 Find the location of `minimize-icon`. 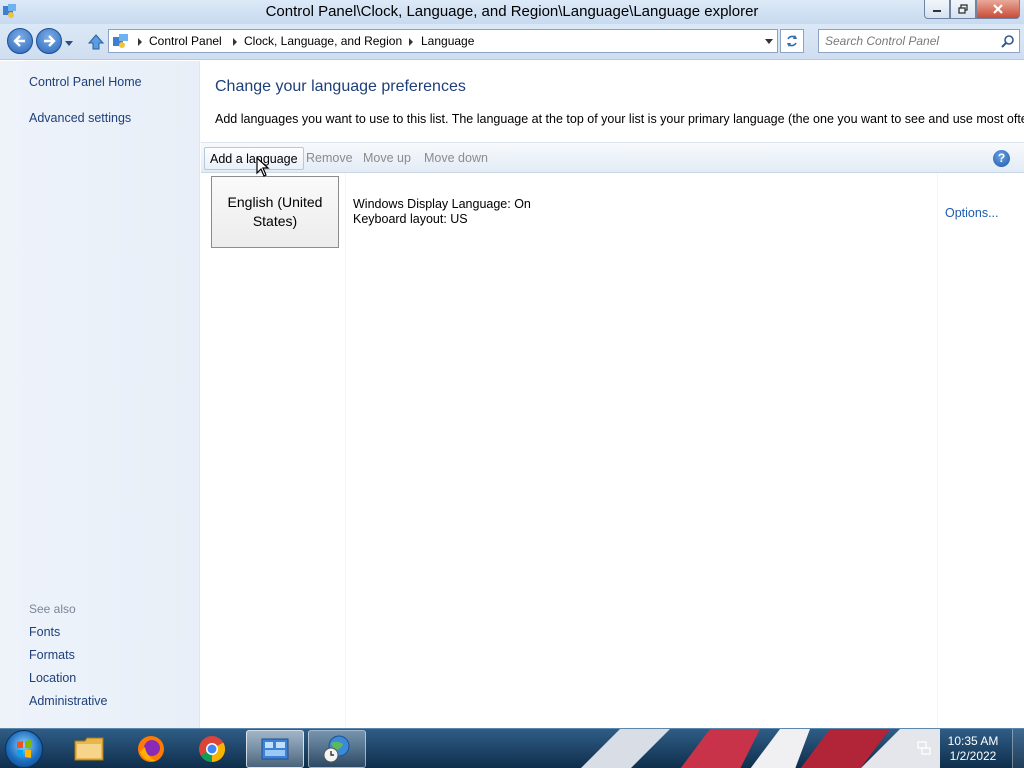

minimize-icon is located at coordinates (937, 11).